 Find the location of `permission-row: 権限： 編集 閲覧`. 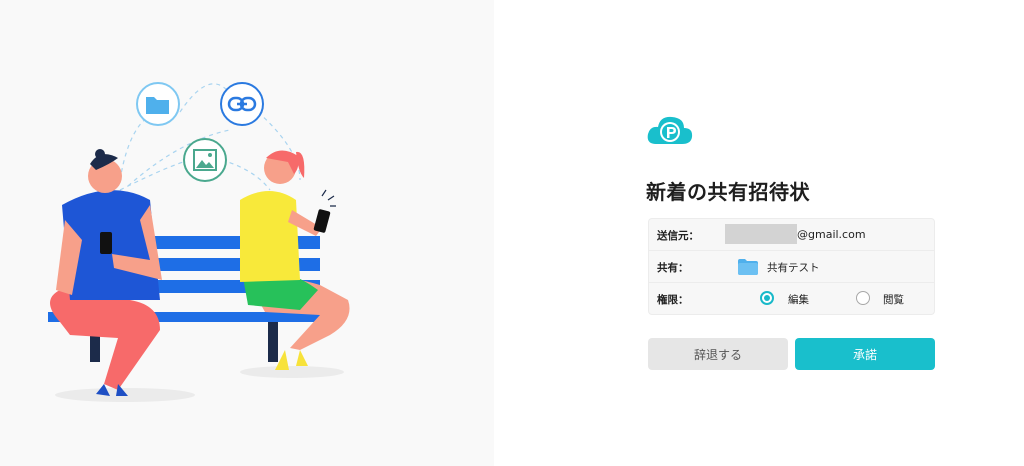

permission-row: 権限： 編集 閲覧 is located at coordinates (791, 299).